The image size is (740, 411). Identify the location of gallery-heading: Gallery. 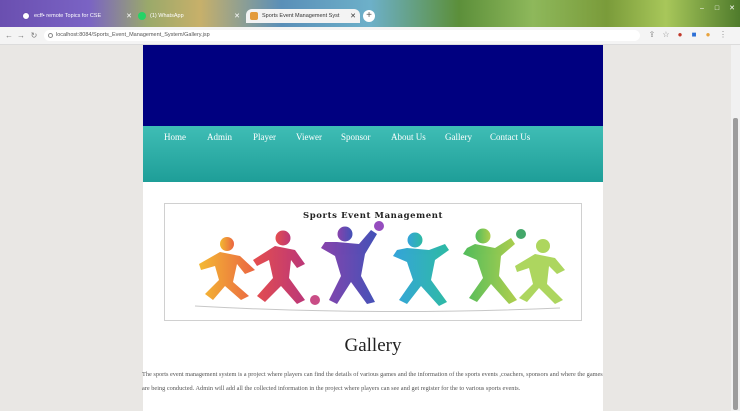
(373, 345).